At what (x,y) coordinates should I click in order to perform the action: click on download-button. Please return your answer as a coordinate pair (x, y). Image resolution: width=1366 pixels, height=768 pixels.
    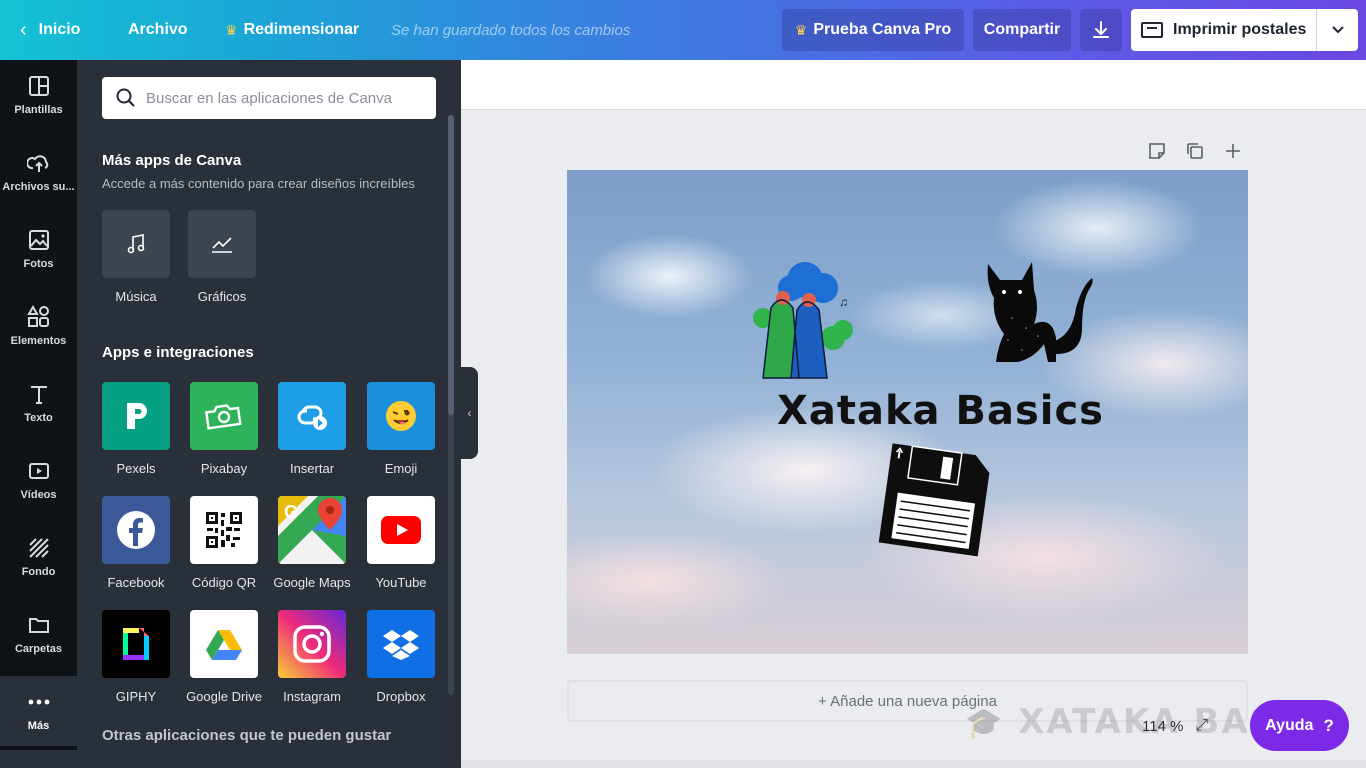
    Looking at the image, I should click on (1101, 30).